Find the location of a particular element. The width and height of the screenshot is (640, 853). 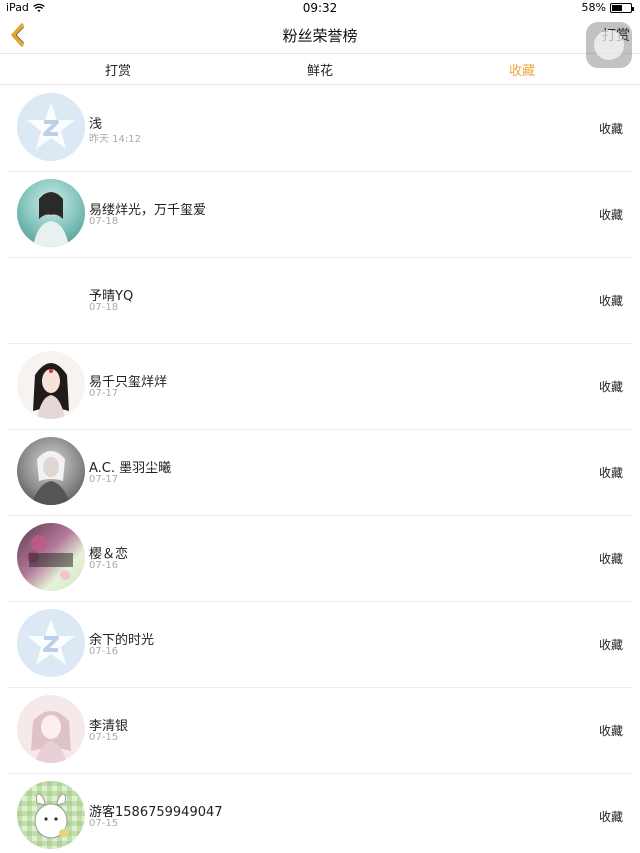

chevron-left-icon is located at coordinates (17, 35).